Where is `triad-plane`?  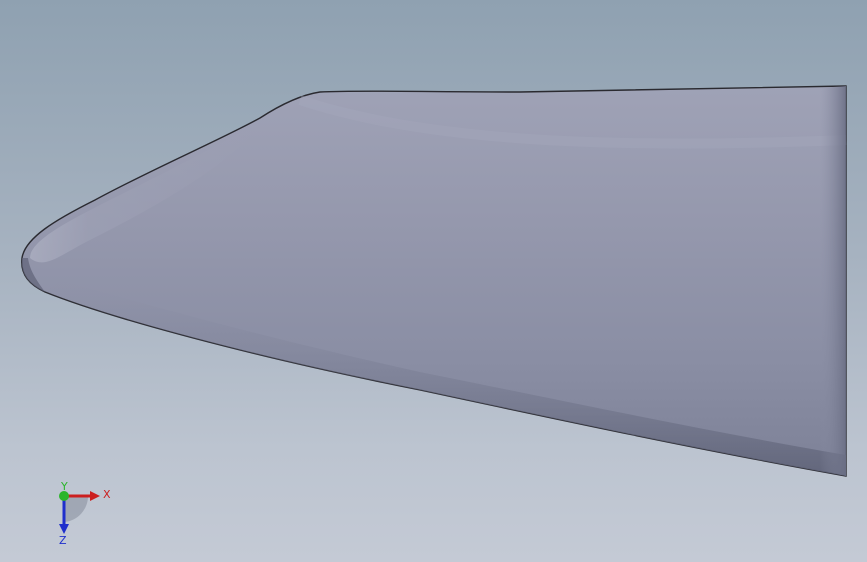
triad-plane is located at coordinates (76, 509).